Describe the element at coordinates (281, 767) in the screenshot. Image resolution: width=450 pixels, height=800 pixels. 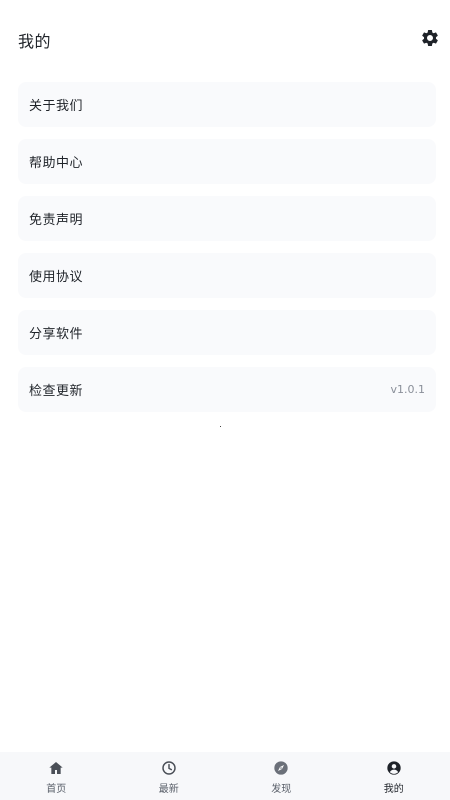
I see `compass-icon` at that location.